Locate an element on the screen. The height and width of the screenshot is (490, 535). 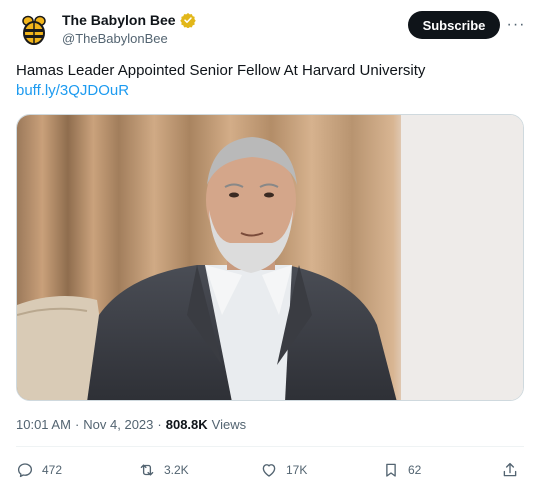
more-options-icon: ··· is located at coordinates (516, 24).